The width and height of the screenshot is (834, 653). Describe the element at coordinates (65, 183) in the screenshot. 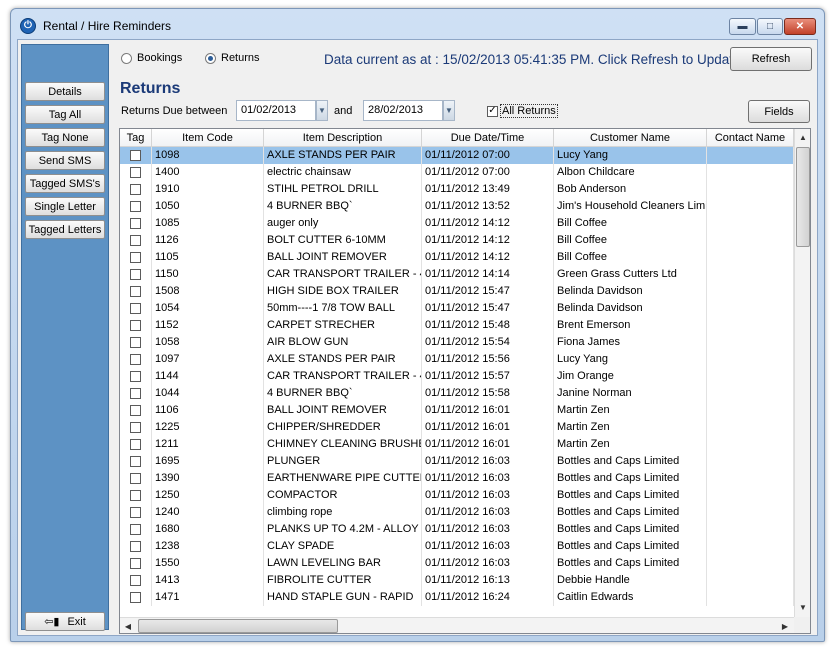

I see `tagged-sms-button: Tagged SMS's` at that location.